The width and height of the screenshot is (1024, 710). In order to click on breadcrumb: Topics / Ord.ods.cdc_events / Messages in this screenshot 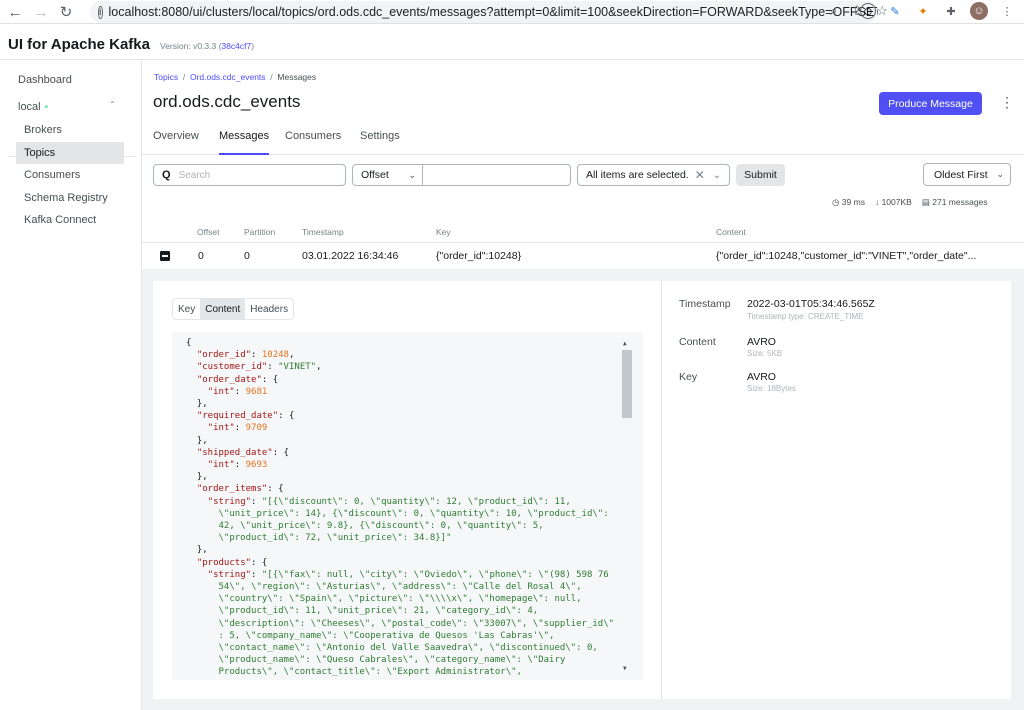, I will do `click(235, 77)`.